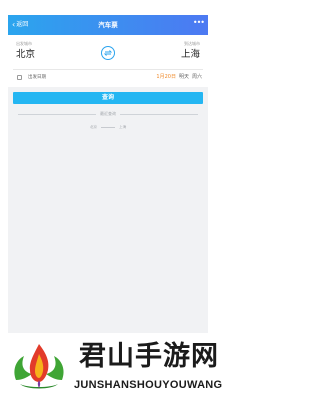 The width and height of the screenshot is (320, 400). I want to click on route-dash, so click(108, 127).